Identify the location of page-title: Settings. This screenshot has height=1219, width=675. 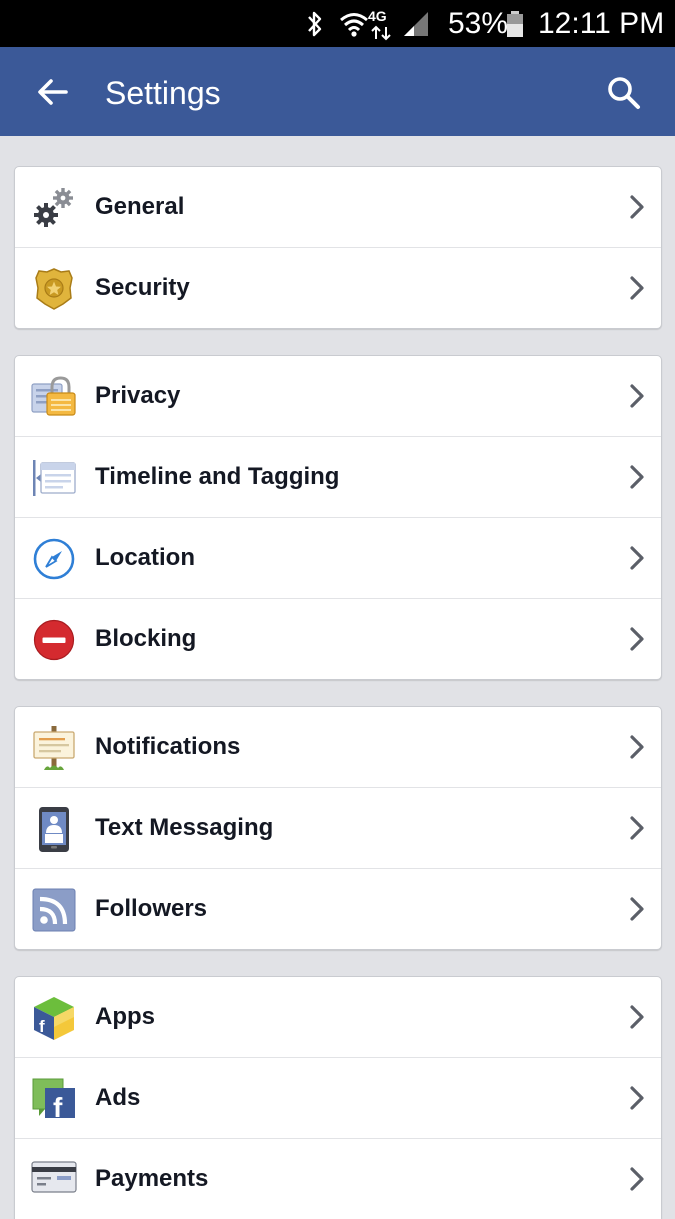
(163, 93).